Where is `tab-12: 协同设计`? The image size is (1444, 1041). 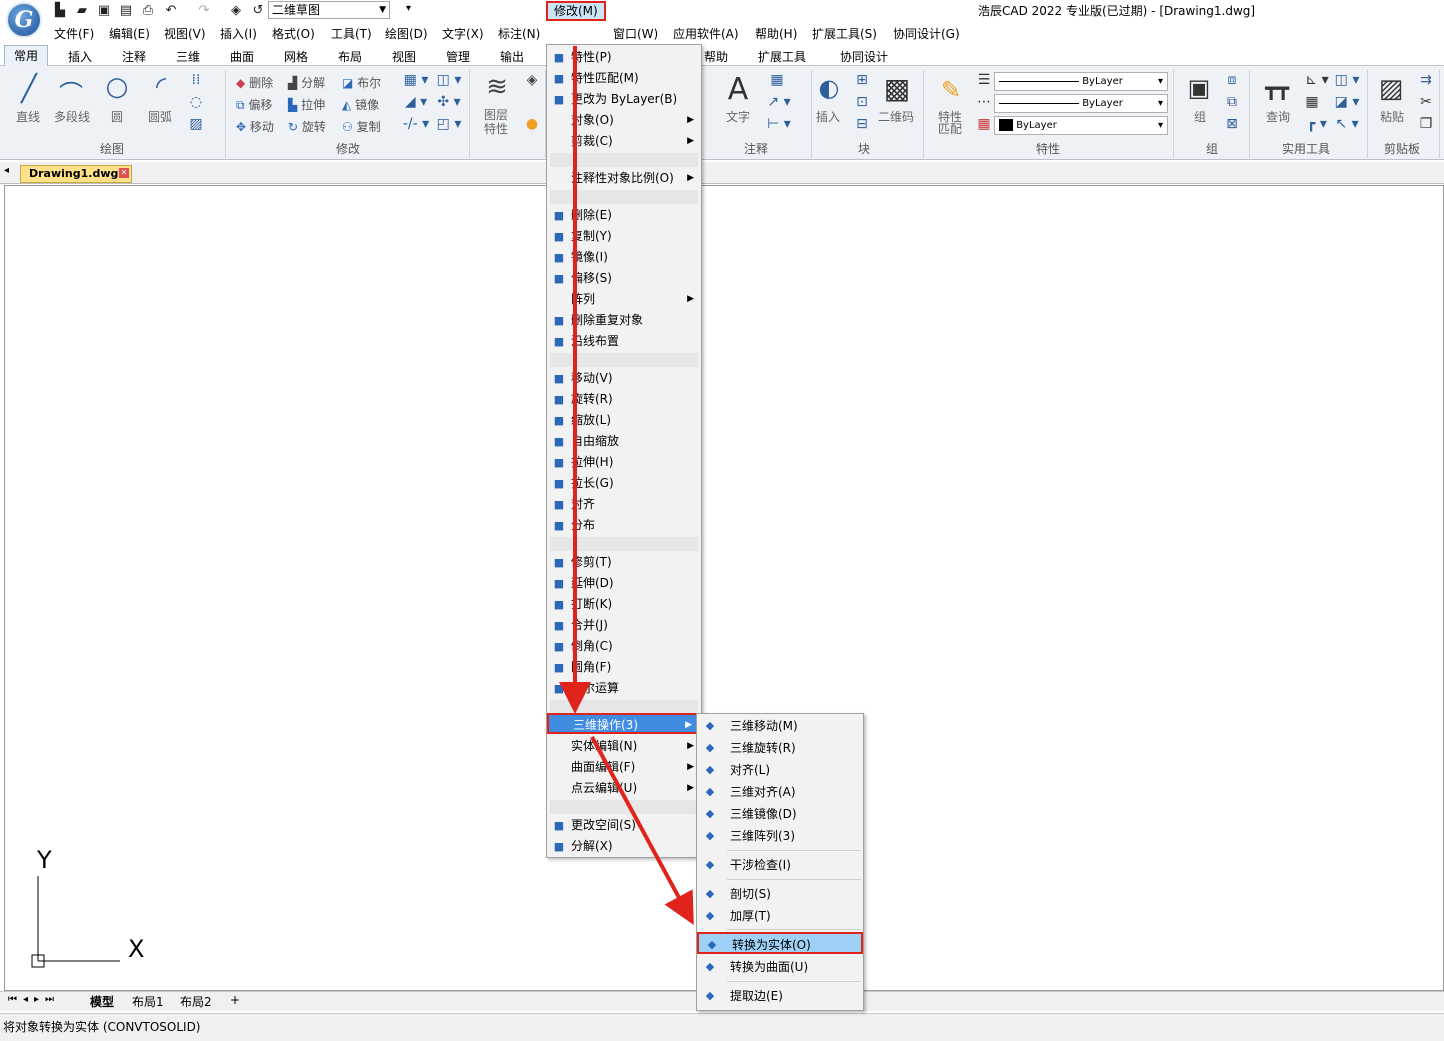 tab-12: 协同设计 is located at coordinates (864, 56).